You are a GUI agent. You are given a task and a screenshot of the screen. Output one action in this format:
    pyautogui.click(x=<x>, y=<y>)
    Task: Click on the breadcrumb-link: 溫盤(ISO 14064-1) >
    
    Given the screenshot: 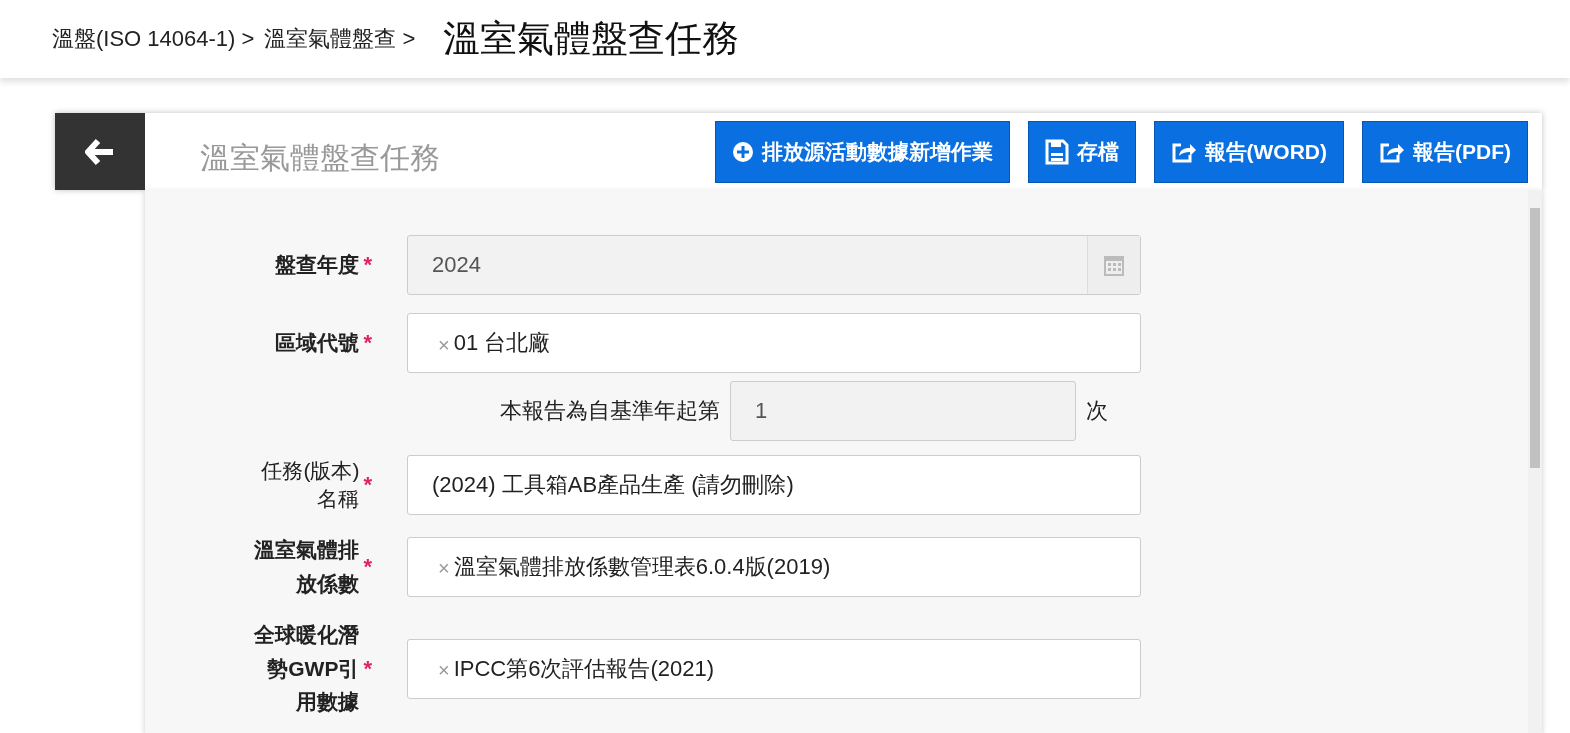 What is the action you would take?
    pyautogui.click(x=153, y=39)
    